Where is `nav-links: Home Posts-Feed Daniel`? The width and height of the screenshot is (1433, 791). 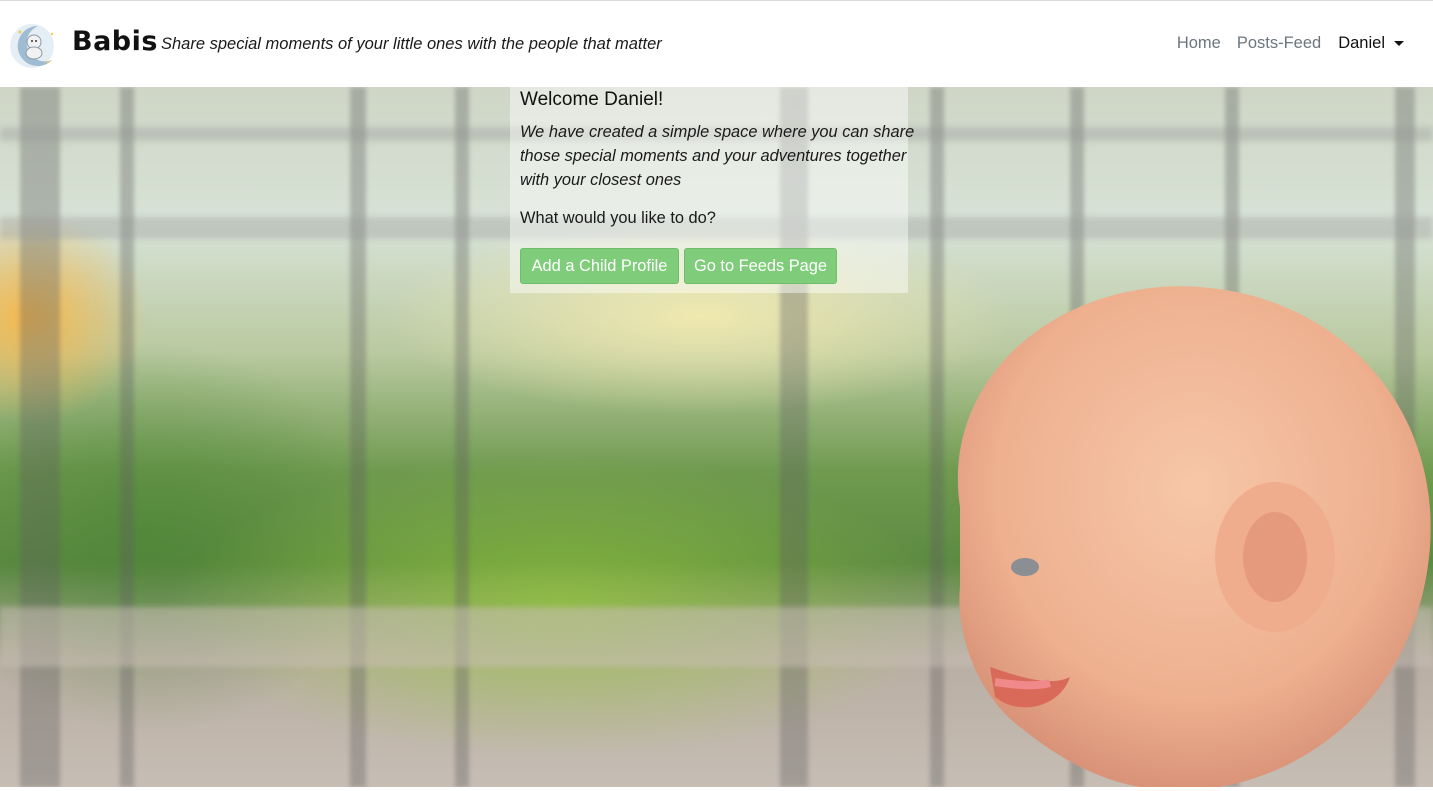 nav-links: Home Posts-Feed Daniel is located at coordinates (1282, 43).